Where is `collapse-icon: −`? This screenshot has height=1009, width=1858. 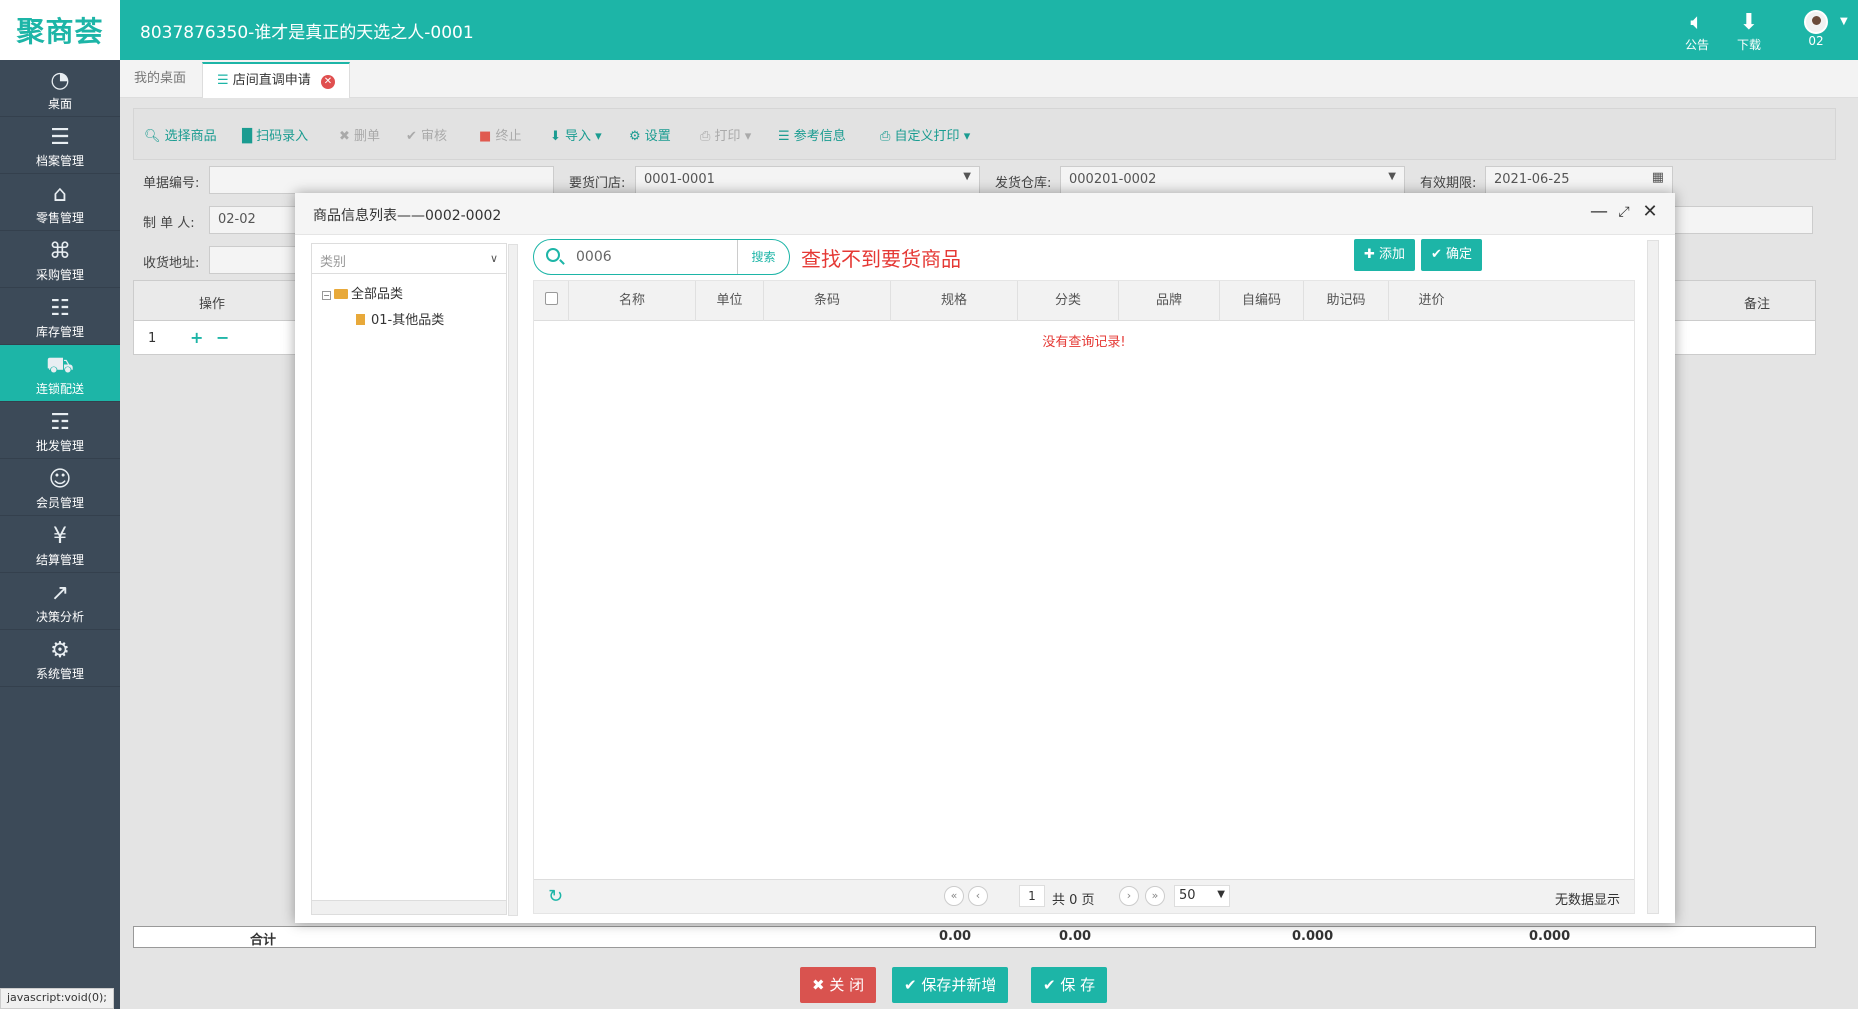 collapse-icon: − is located at coordinates (326, 295).